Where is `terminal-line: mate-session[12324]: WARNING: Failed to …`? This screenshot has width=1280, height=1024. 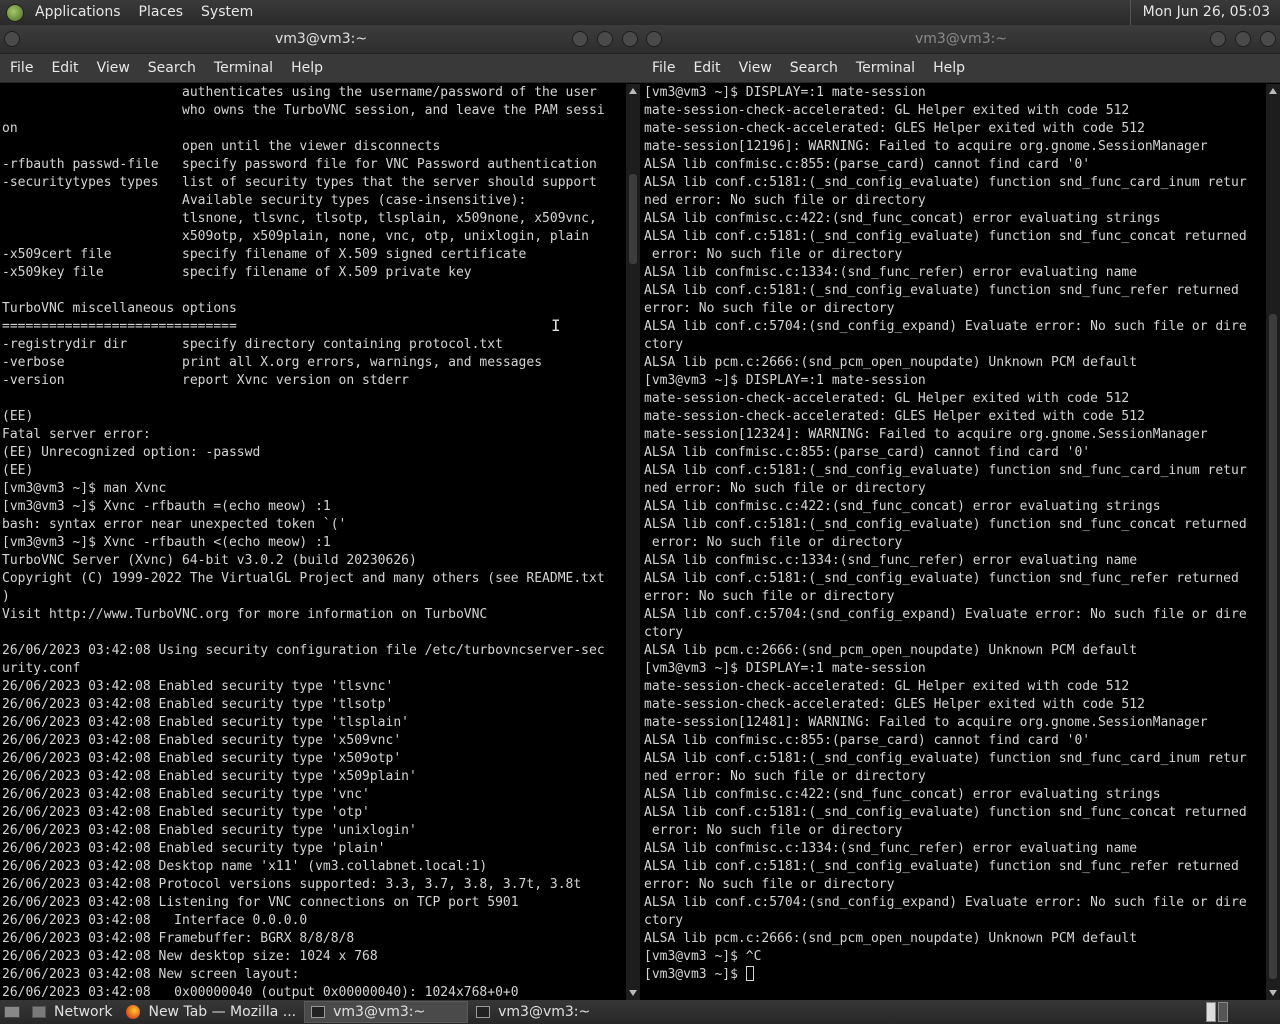
terminal-line: mate-session[12324]: WARNING: Failed to … is located at coordinates (926, 434).